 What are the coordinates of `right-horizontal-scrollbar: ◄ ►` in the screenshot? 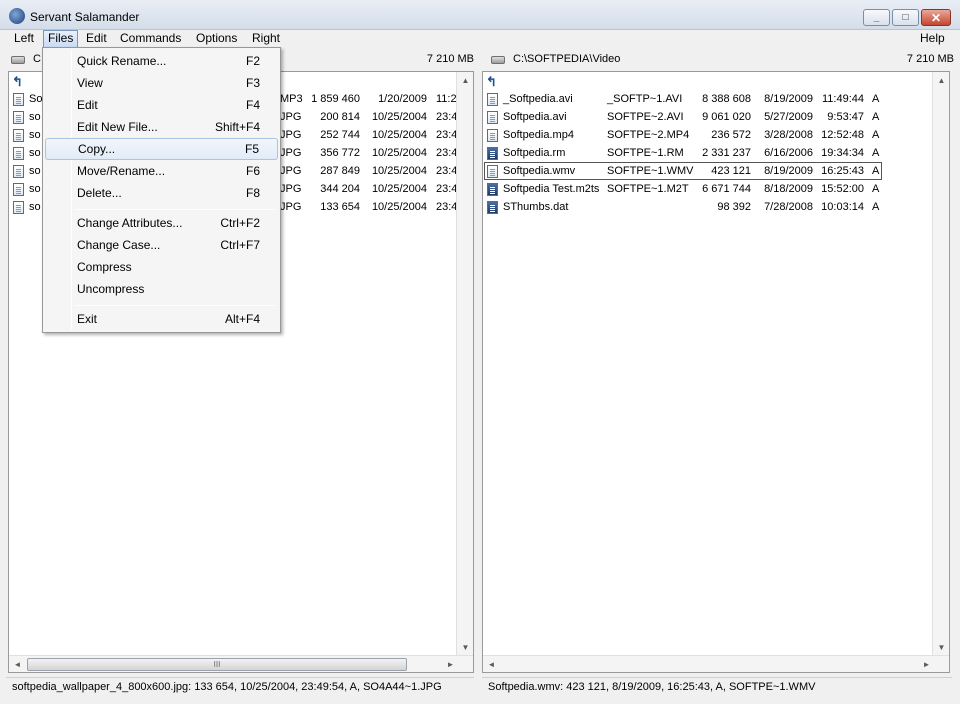 It's located at (716, 663).